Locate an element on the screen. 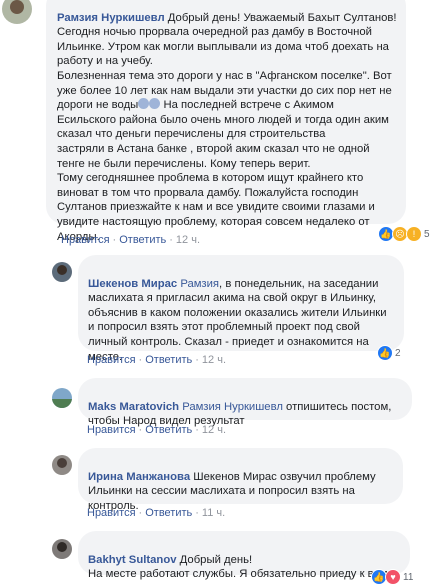 The height and width of the screenshot is (586, 431). reaction-count: 2 is located at coordinates (398, 353).